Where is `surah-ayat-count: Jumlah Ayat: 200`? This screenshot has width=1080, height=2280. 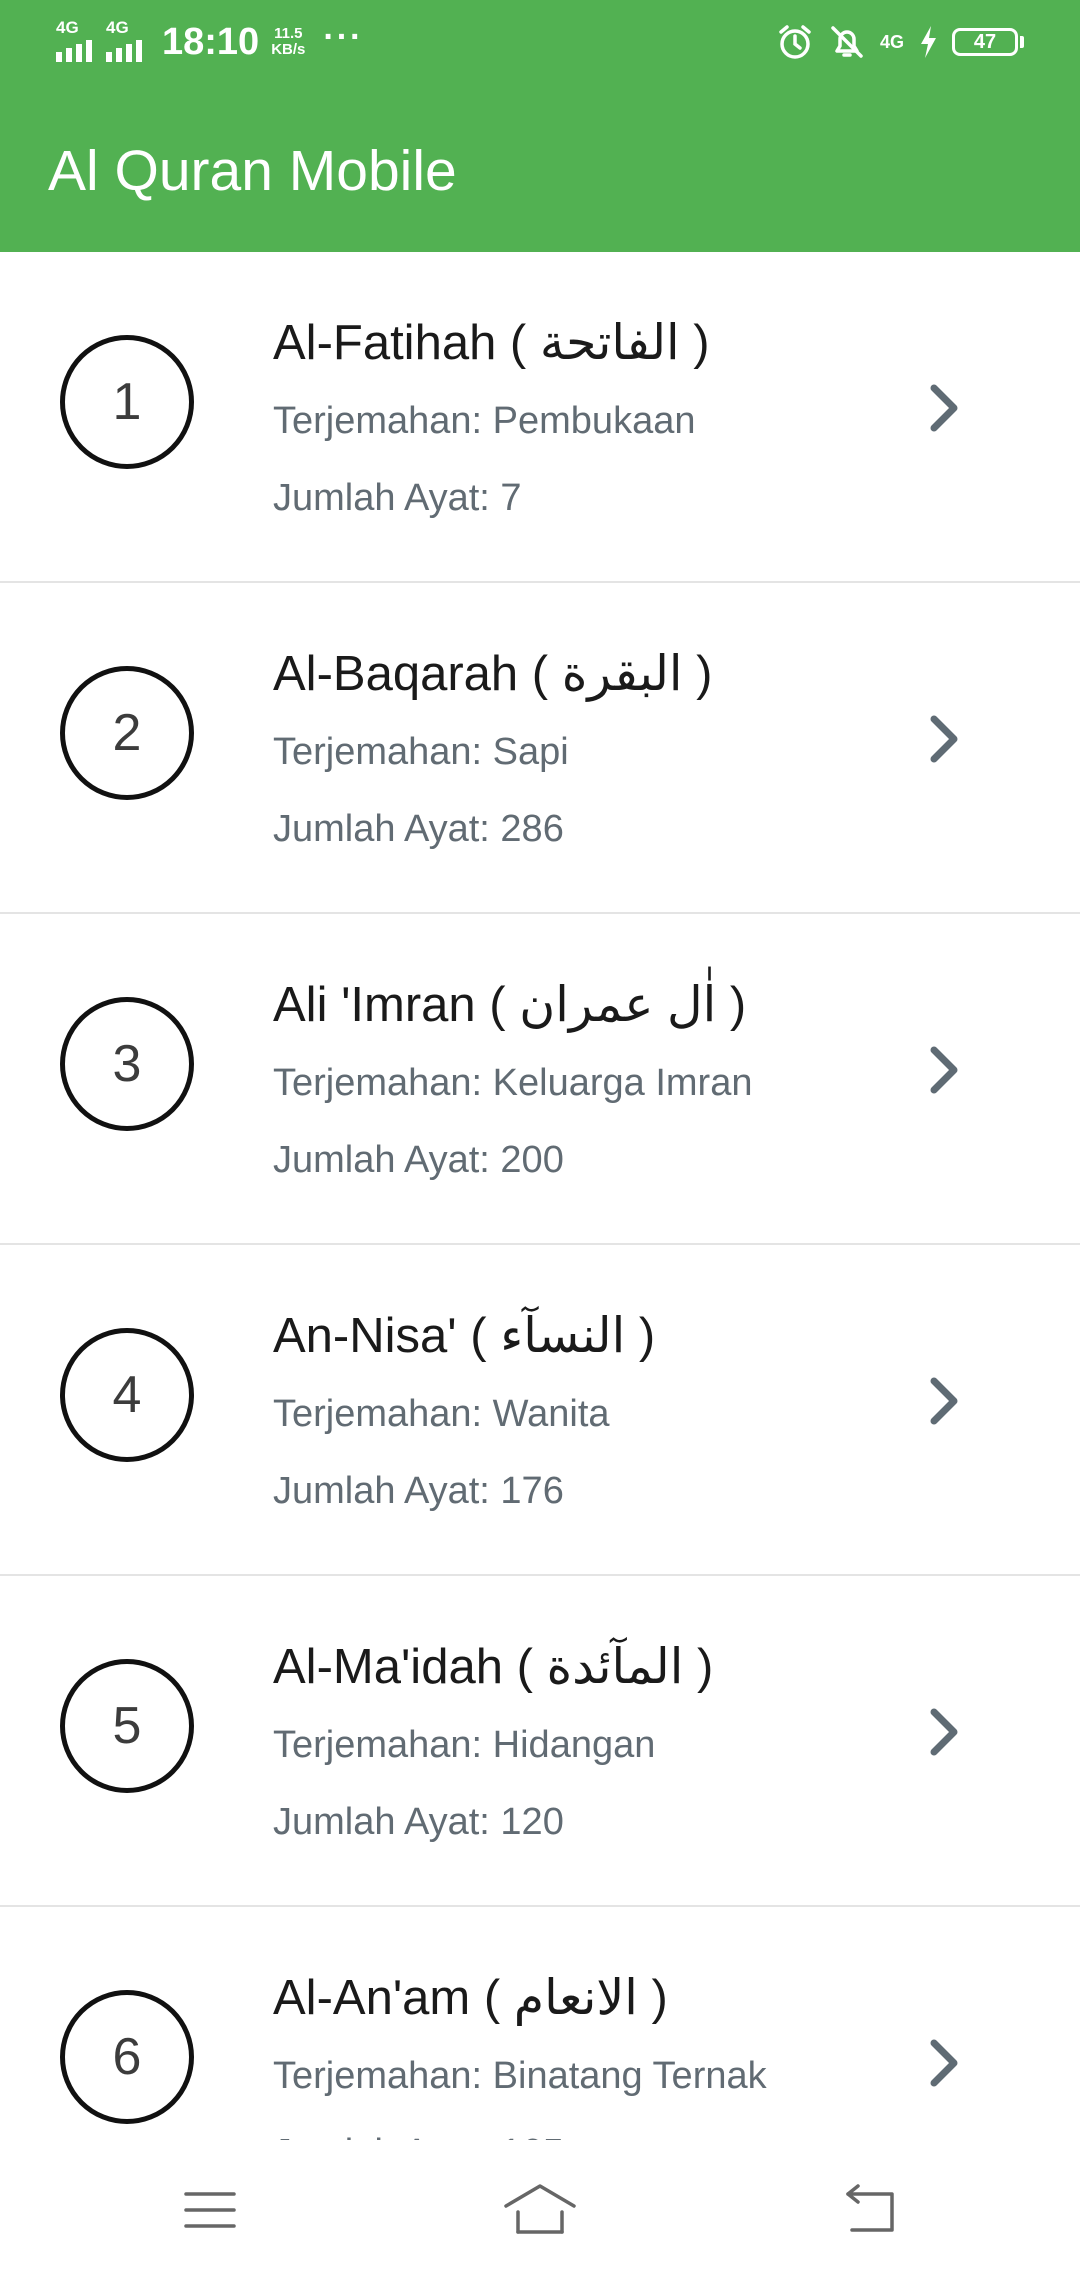
surah-ayat-count: Jumlah Ayat: 200 is located at coordinates (418, 1160).